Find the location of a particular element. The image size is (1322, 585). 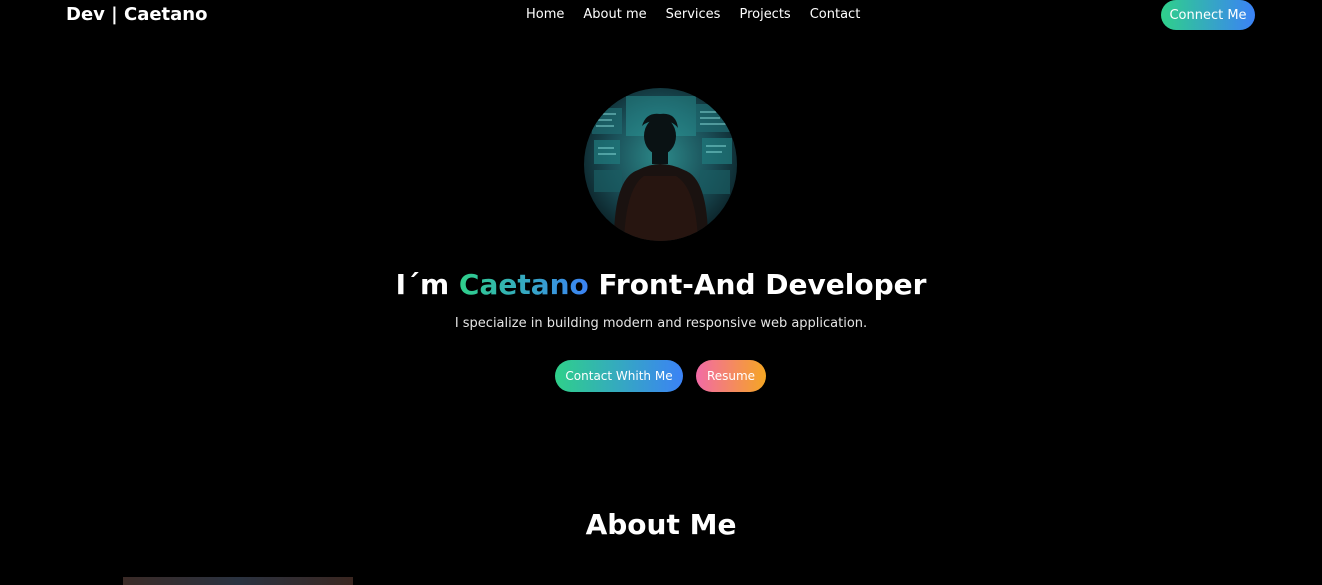

nav-projects: Projects is located at coordinates (764, 15).